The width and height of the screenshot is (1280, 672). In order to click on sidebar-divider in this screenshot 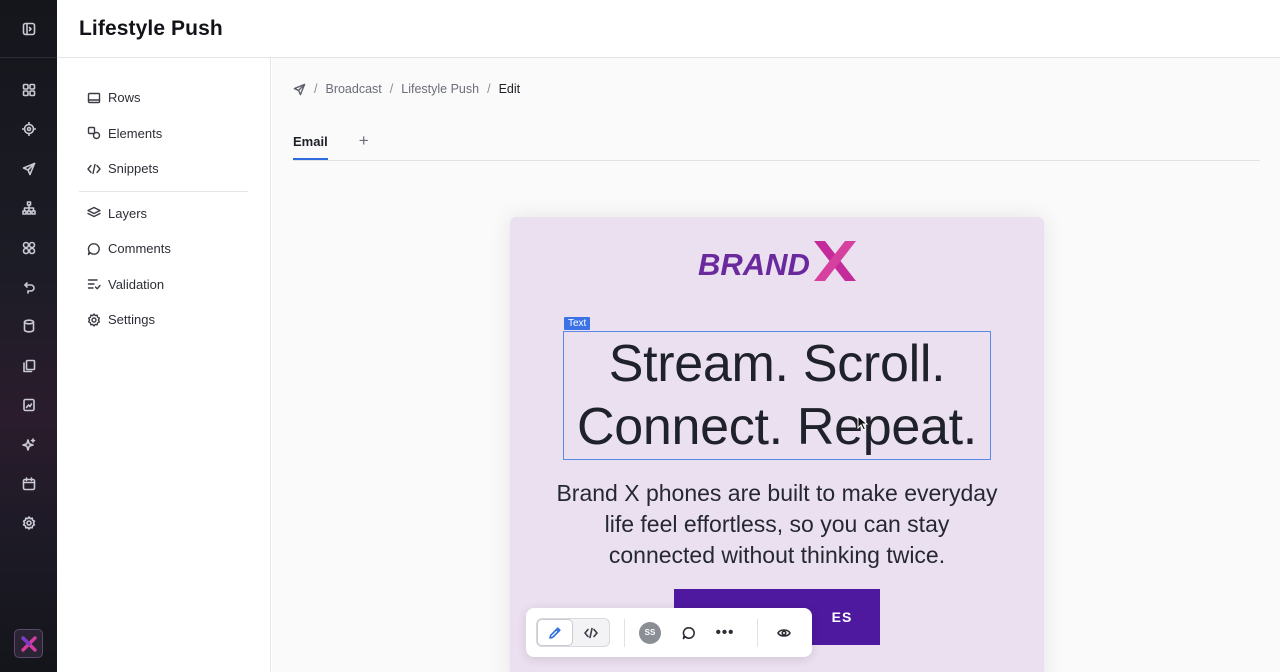, I will do `click(163, 191)`.